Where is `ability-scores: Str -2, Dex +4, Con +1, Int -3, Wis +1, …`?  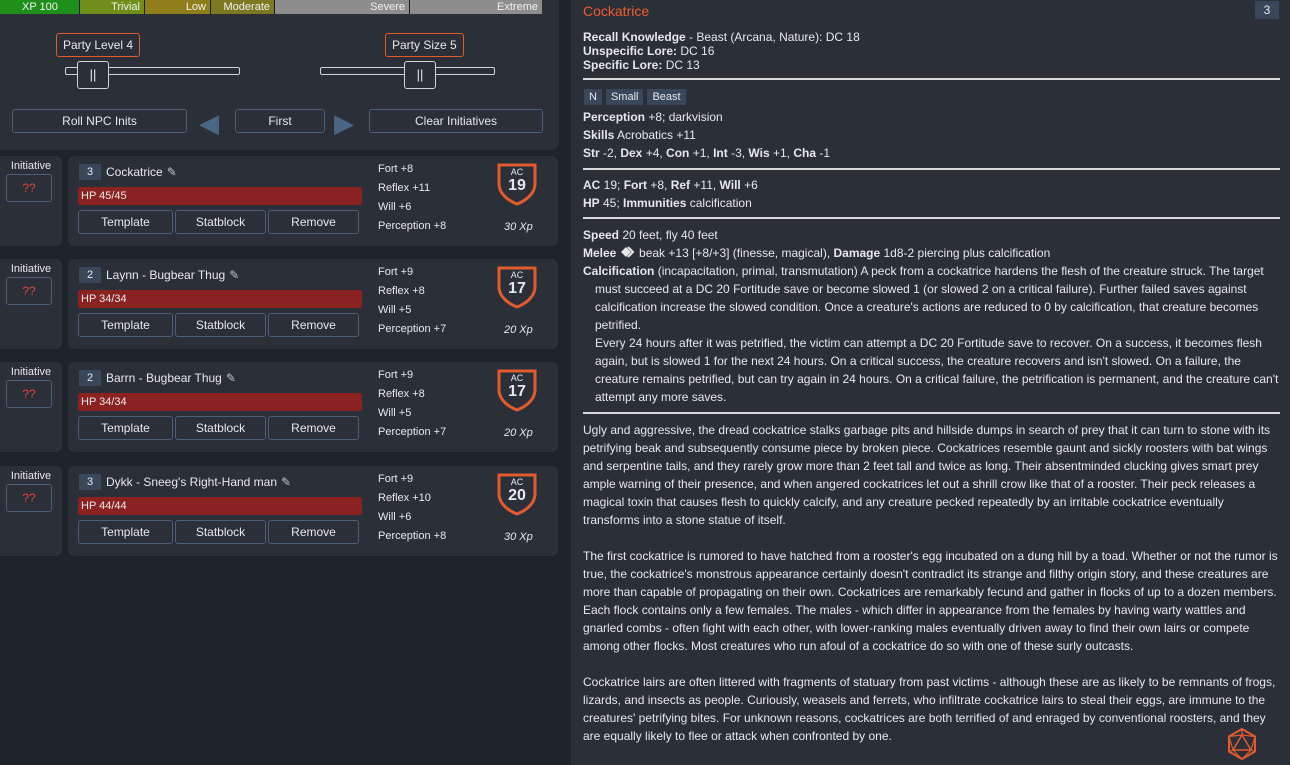
ability-scores: Str -2, Dex +4, Con +1, Int -3, Wis +1, … is located at coordinates (707, 153).